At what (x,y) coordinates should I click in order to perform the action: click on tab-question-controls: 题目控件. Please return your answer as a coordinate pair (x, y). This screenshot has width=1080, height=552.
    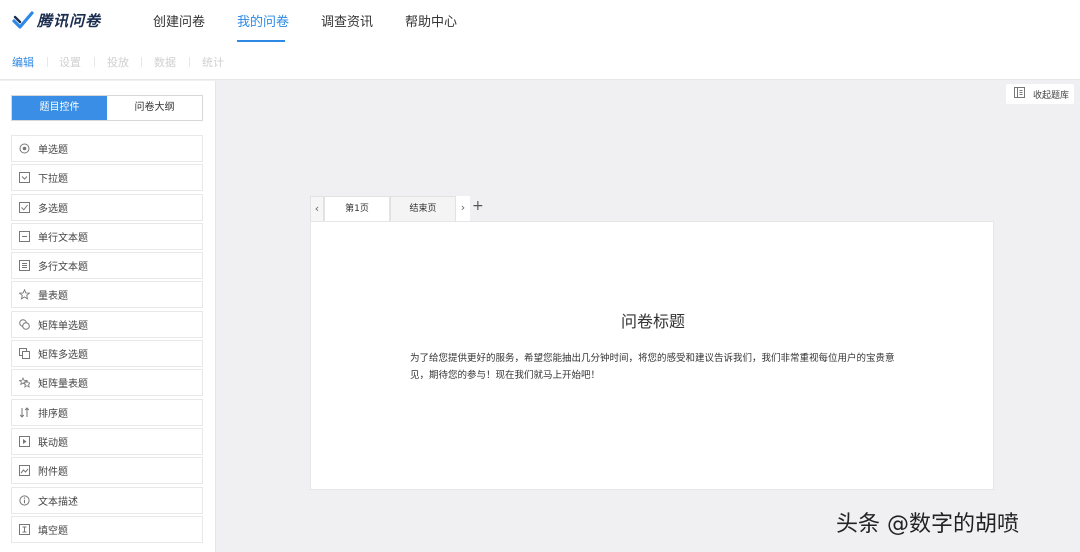
    Looking at the image, I should click on (59, 108).